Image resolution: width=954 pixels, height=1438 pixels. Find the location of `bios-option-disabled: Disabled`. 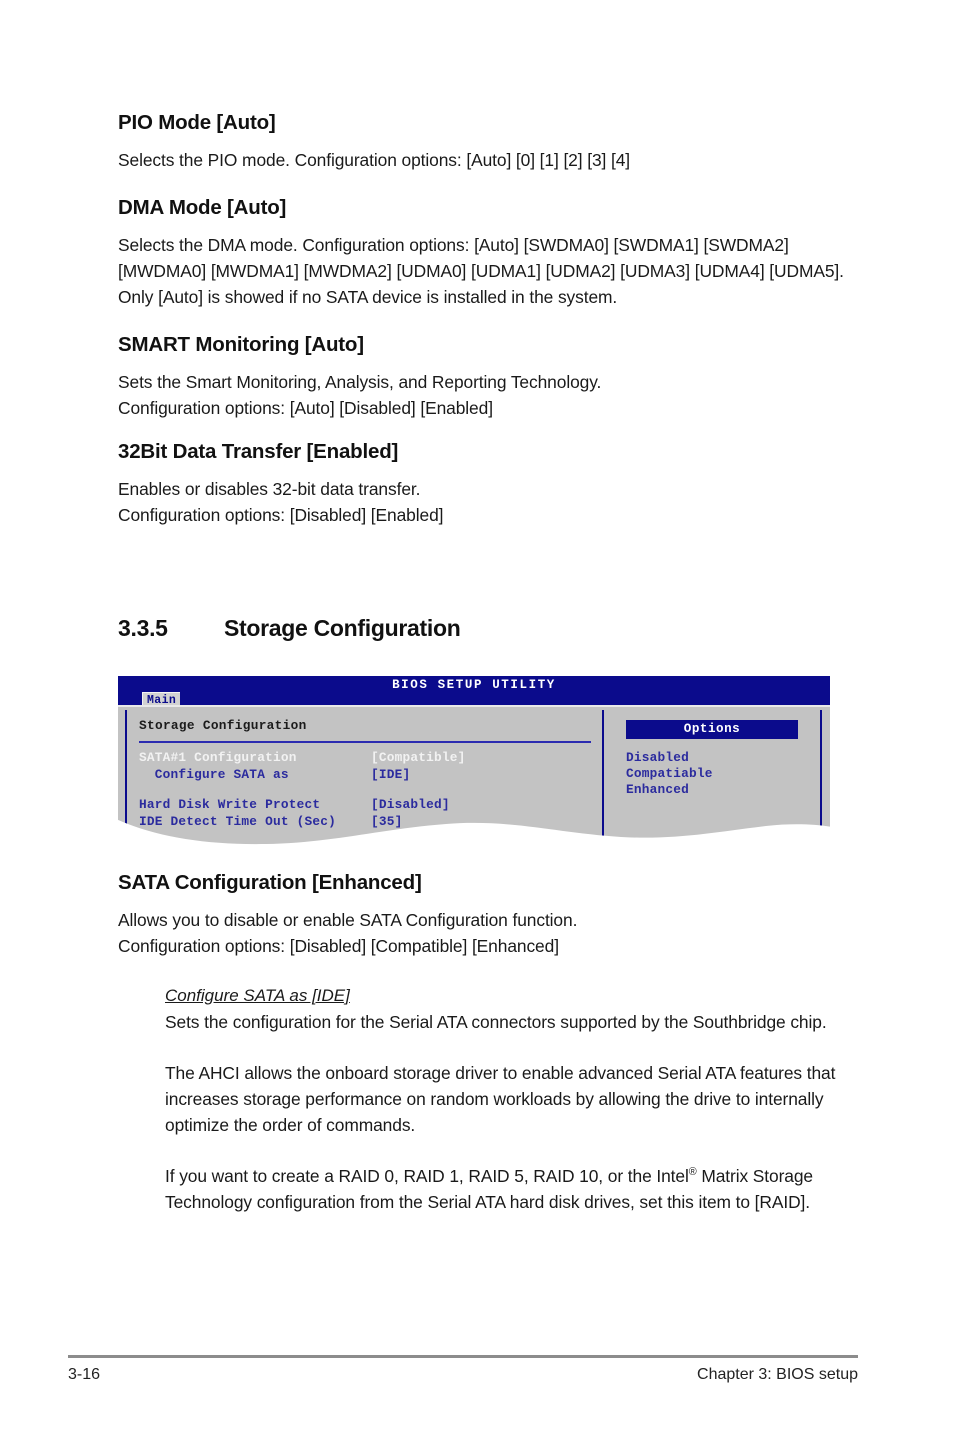

bios-option-disabled: Disabled is located at coordinates (669, 758).